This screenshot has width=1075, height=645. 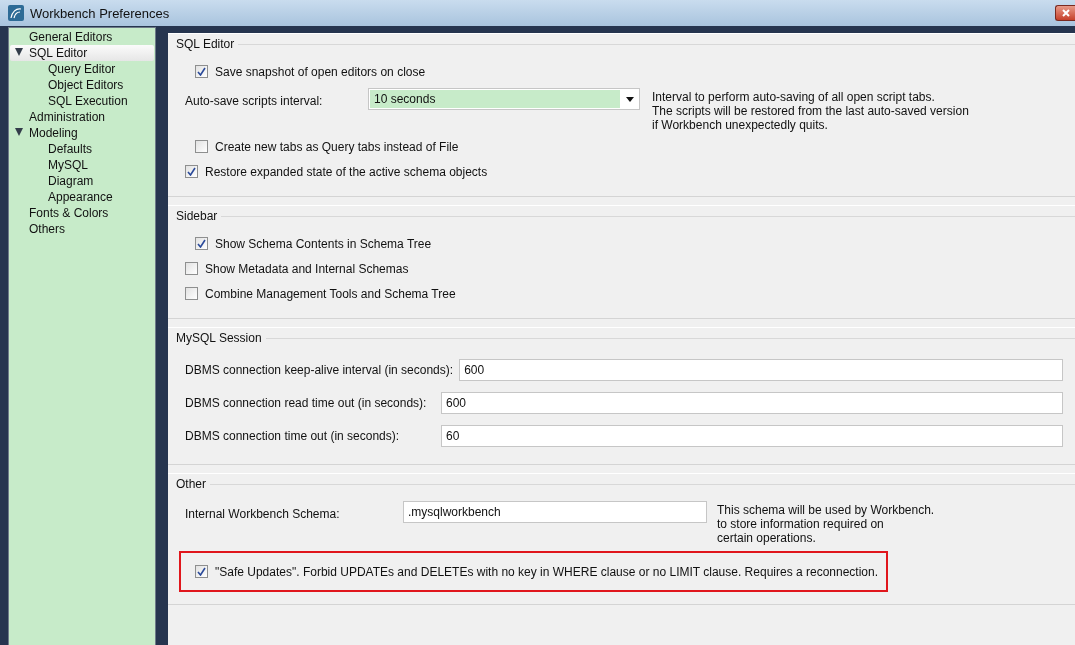 What do you see at coordinates (197, 216) in the screenshot?
I see `section-title: Sidebar` at bounding box center [197, 216].